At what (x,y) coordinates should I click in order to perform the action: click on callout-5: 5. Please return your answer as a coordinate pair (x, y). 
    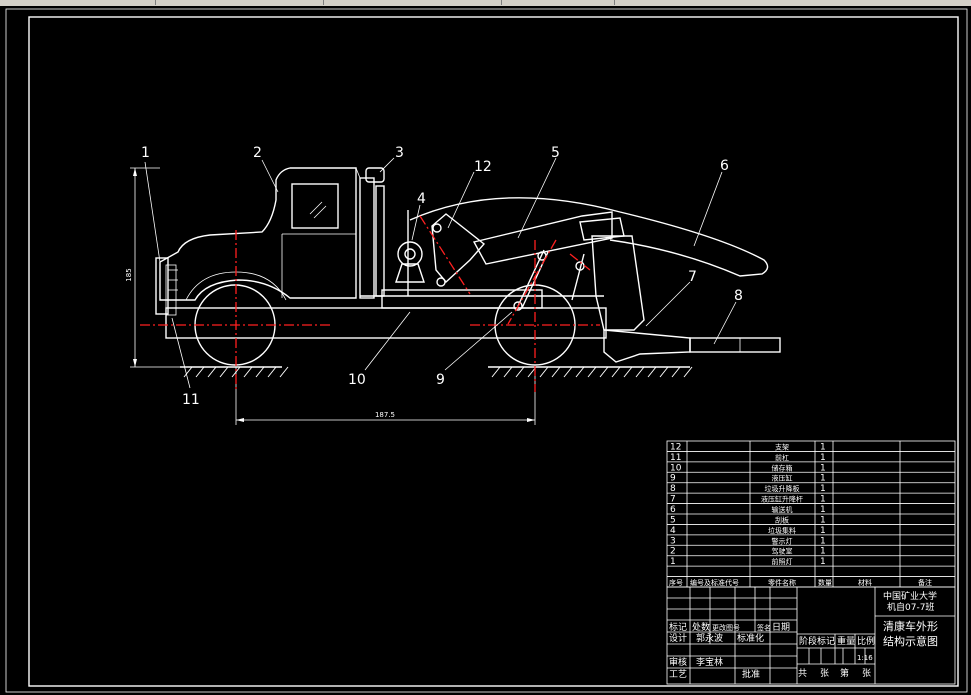
    Looking at the image, I should click on (555, 153).